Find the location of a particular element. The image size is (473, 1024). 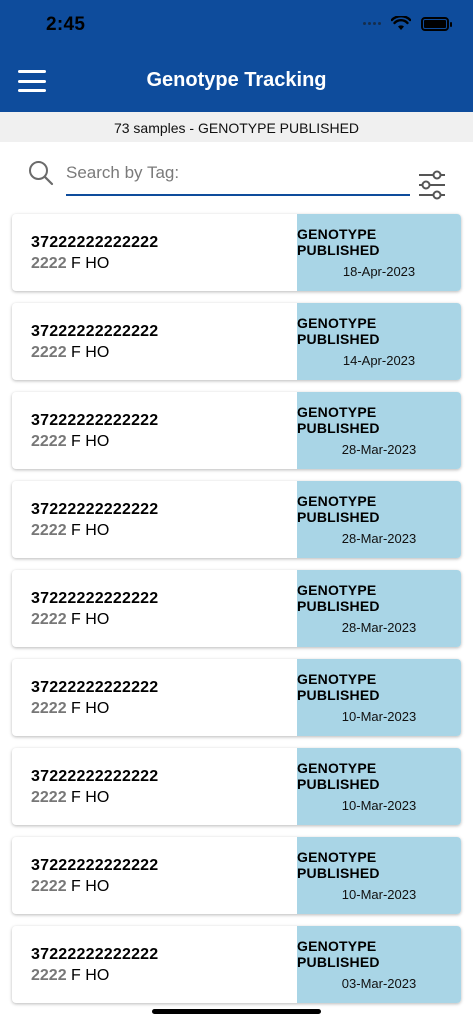

home-indicator is located at coordinates (236, 1011).